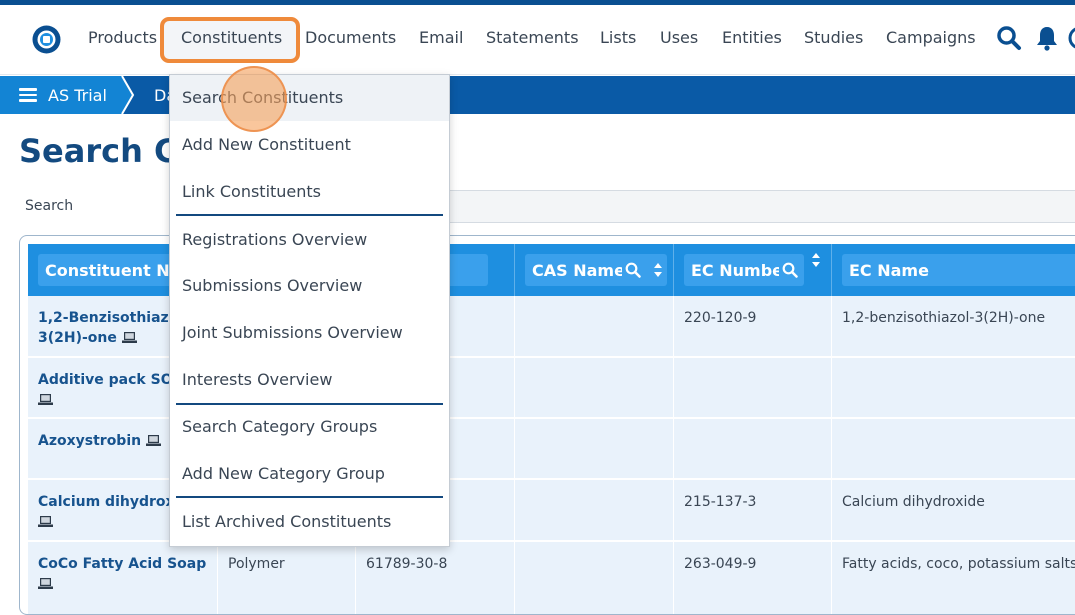 The image size is (1075, 615). What do you see at coordinates (292, 332) in the screenshot?
I see `menu-item-label: Joint Submissions Overview` at bounding box center [292, 332].